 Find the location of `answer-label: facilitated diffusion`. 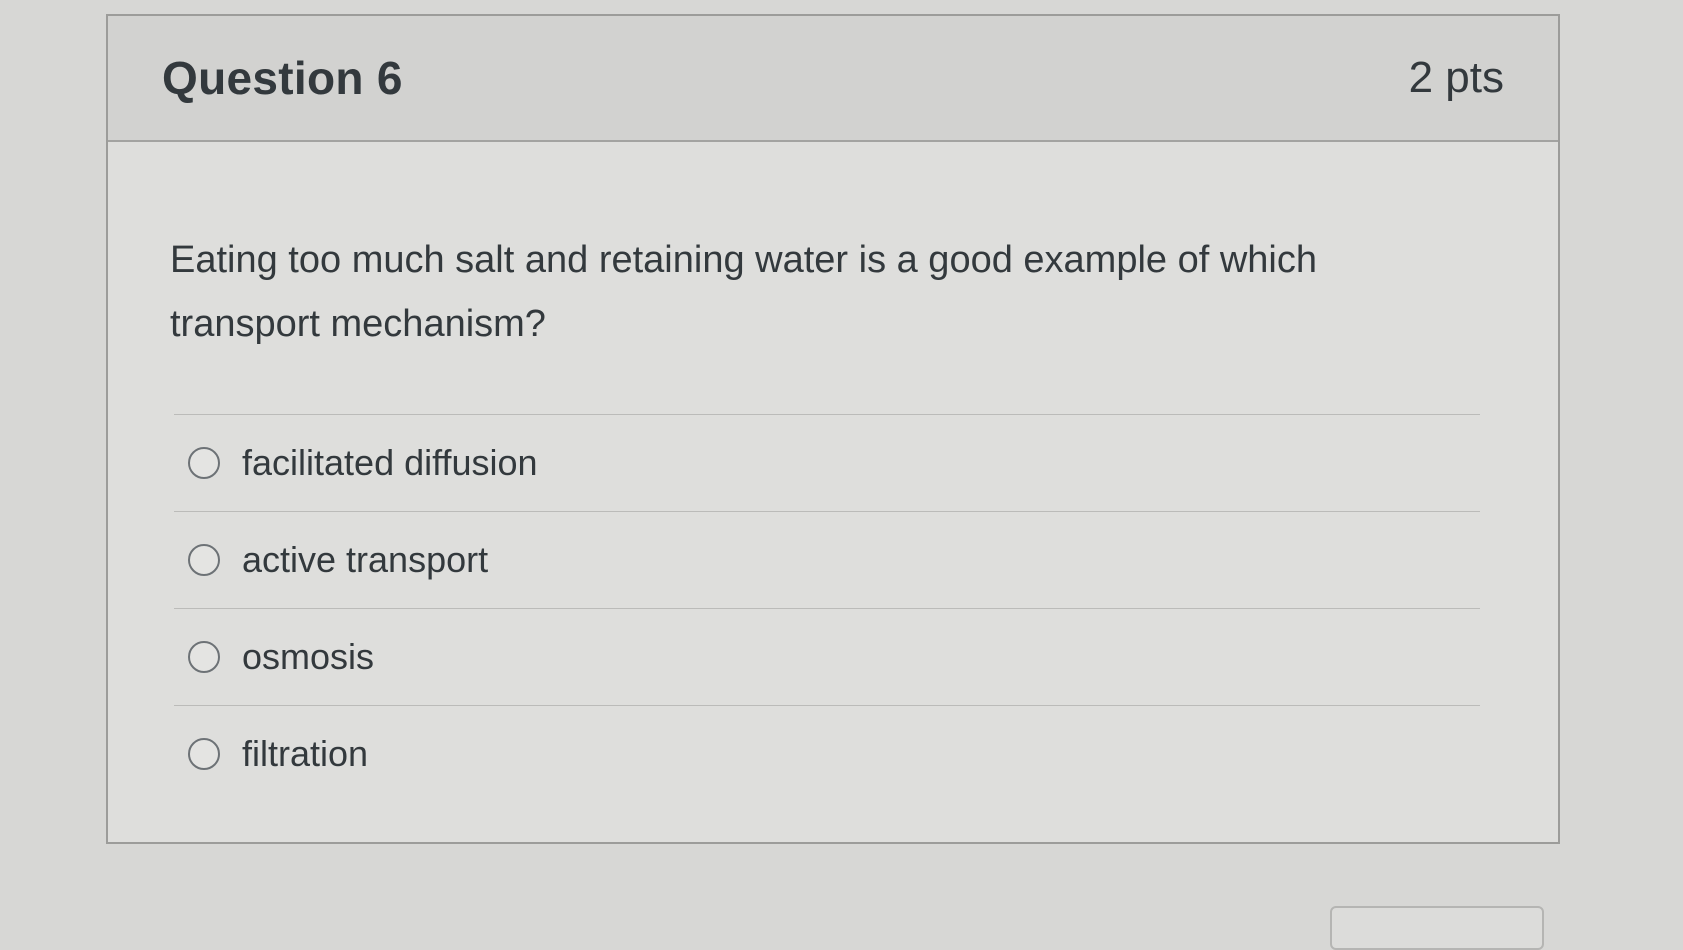

answer-label: facilitated diffusion is located at coordinates (390, 463).